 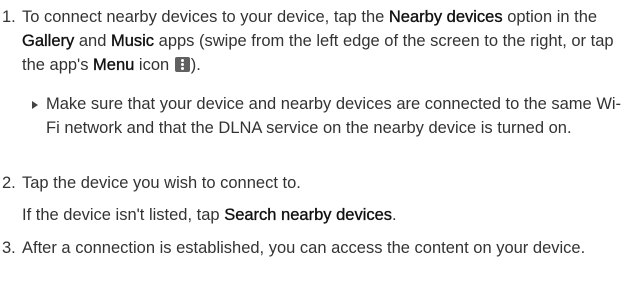 I want to click on search-nearby-devices-label: Search nearby devices, so click(x=308, y=215).